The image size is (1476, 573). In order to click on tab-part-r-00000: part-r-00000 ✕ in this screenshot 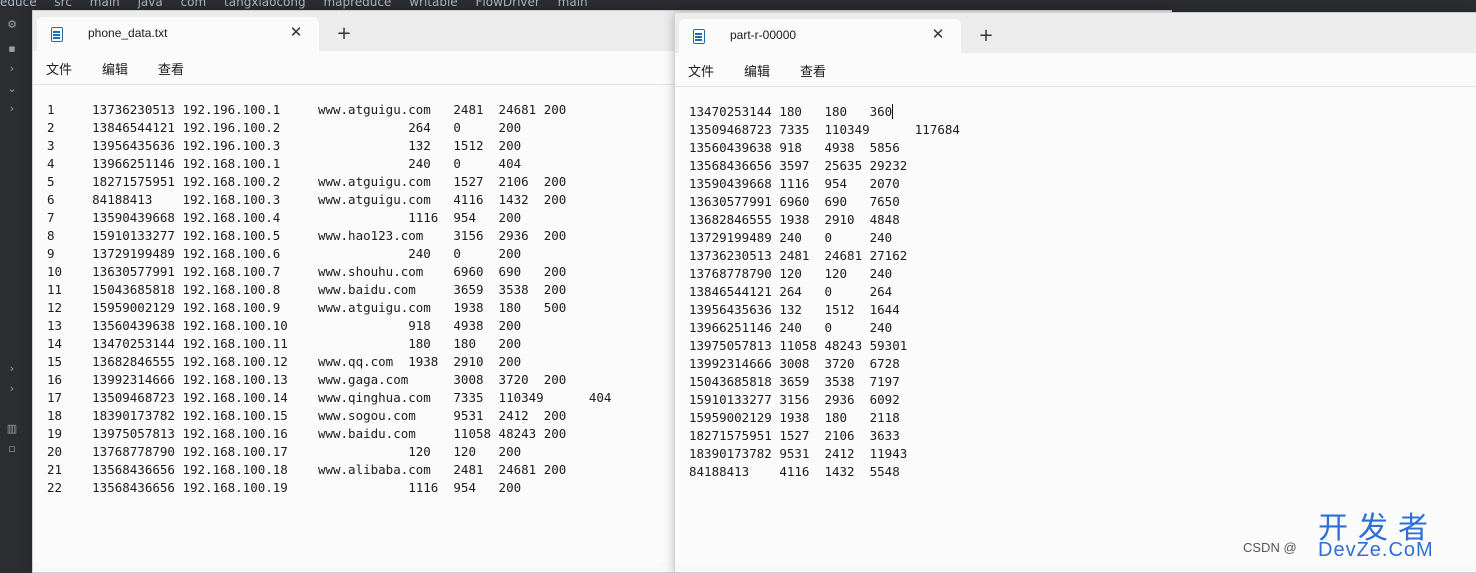, I will do `click(820, 36)`.